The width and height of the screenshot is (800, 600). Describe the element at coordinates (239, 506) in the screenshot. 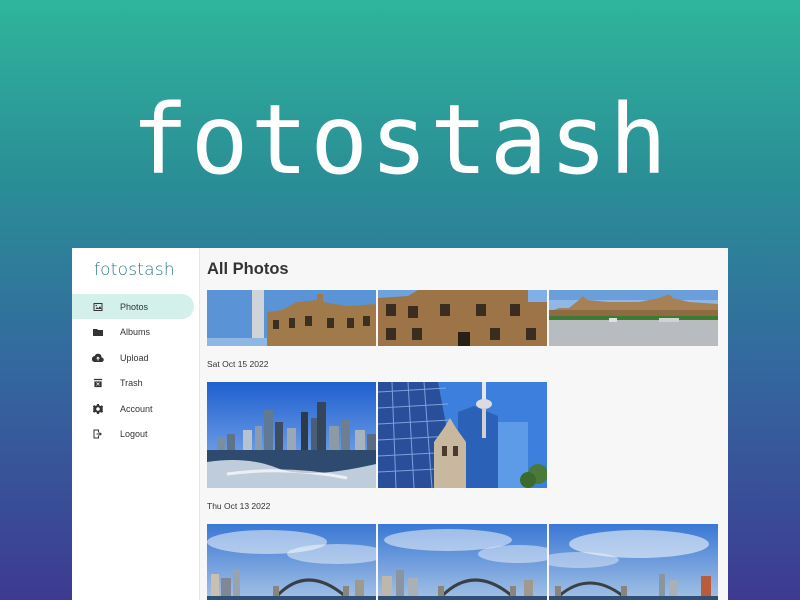

I see `date-group-label: Thu Oct 13 2022` at that location.